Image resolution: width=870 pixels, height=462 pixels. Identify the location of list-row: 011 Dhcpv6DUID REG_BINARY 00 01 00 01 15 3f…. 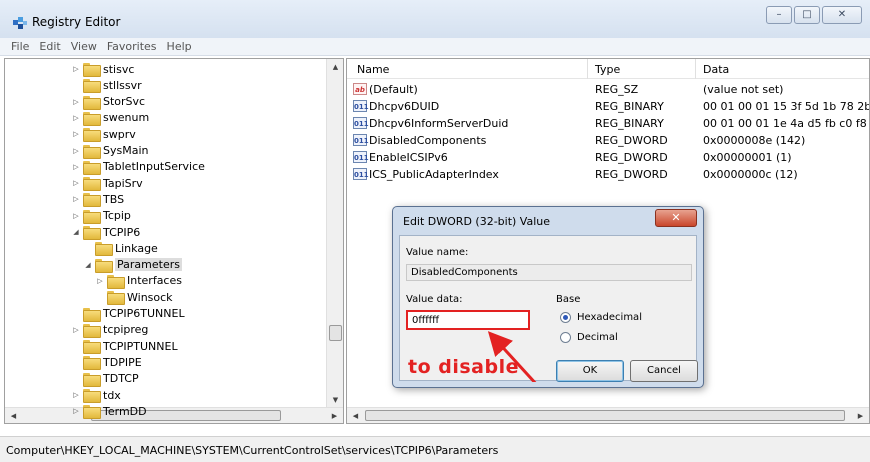
(608, 106).